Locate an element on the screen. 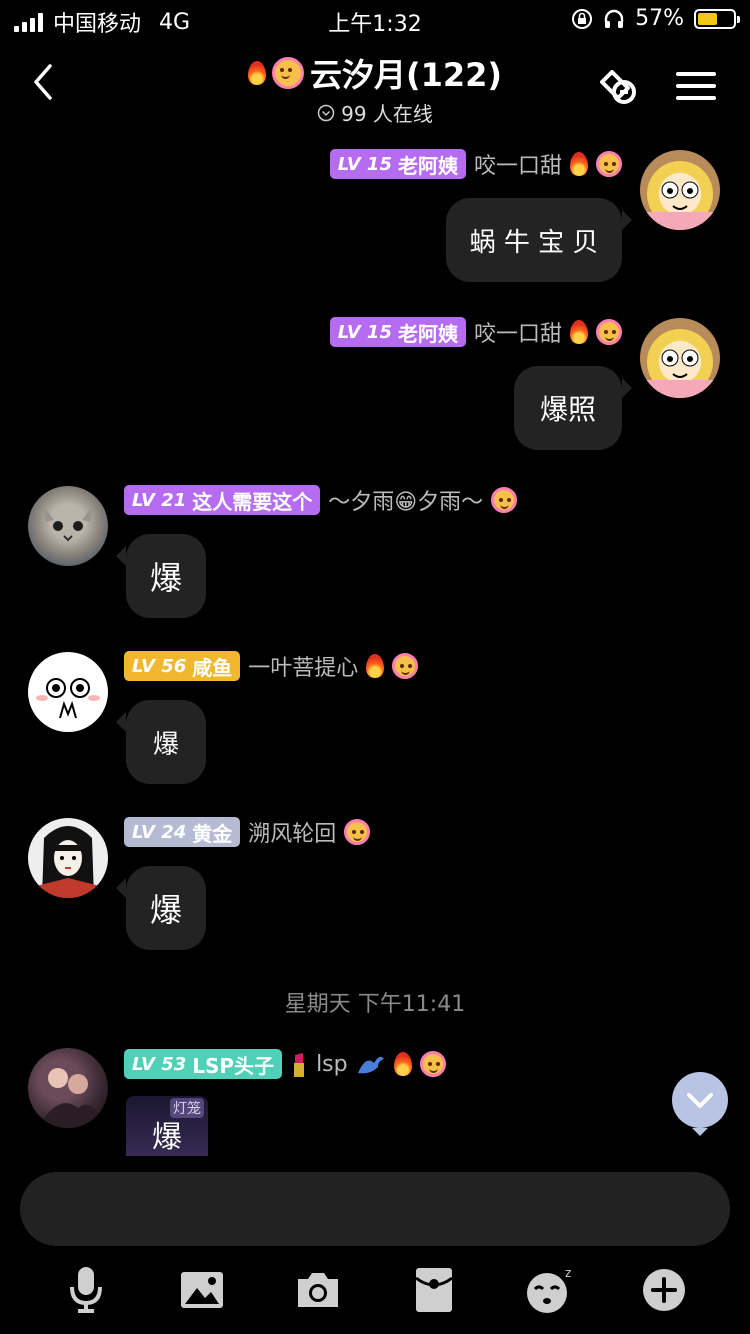  level-badge: LV 56 咸鱼 is located at coordinates (182, 666).